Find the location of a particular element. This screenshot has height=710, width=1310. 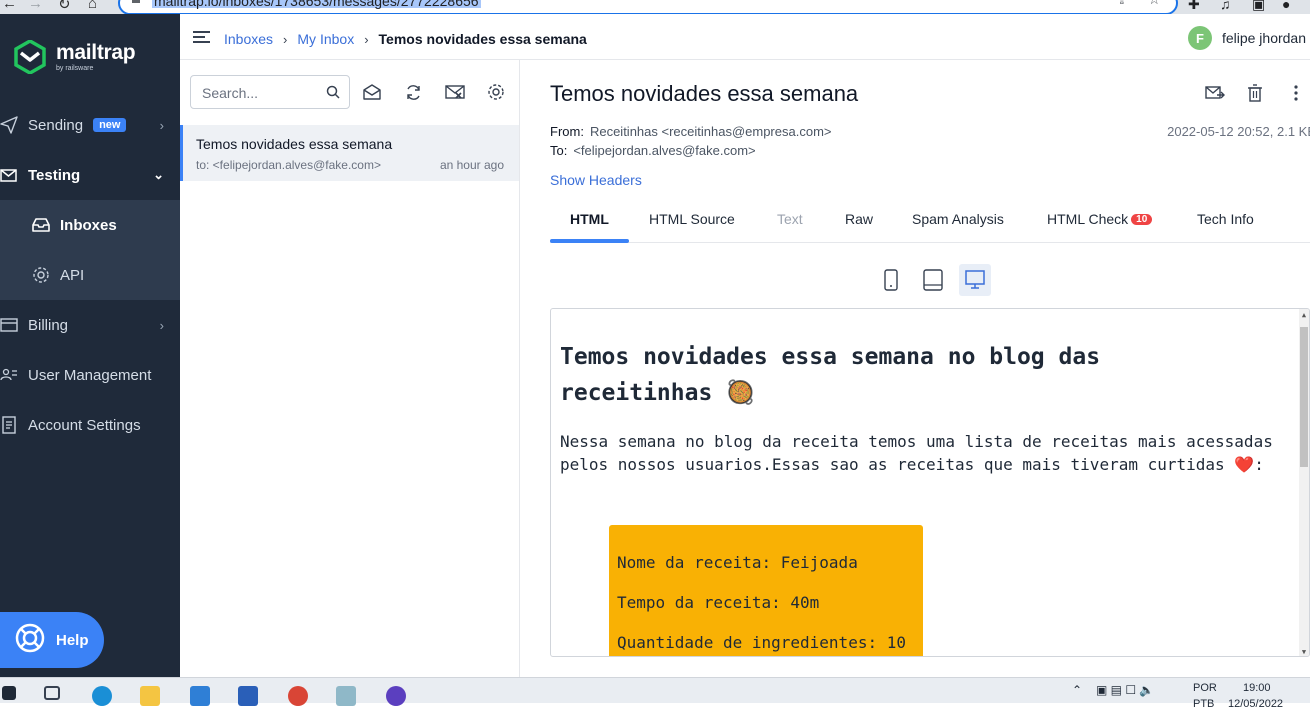

to-label: To: is located at coordinates (559, 150).